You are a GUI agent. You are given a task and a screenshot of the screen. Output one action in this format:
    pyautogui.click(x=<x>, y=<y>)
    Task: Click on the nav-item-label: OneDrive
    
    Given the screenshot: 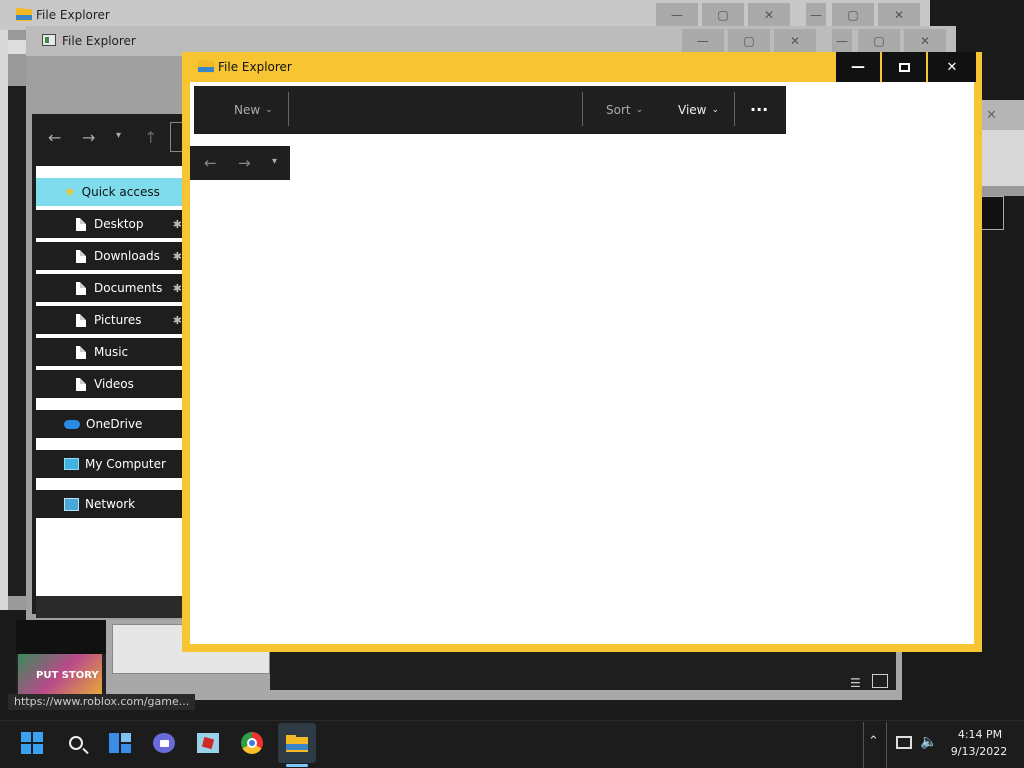 What is the action you would take?
    pyautogui.click(x=114, y=424)
    